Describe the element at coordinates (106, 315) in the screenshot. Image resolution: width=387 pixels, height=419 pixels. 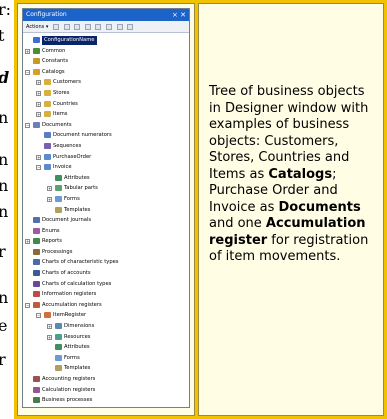
I see `tree-node: − ItemRegister` at that location.